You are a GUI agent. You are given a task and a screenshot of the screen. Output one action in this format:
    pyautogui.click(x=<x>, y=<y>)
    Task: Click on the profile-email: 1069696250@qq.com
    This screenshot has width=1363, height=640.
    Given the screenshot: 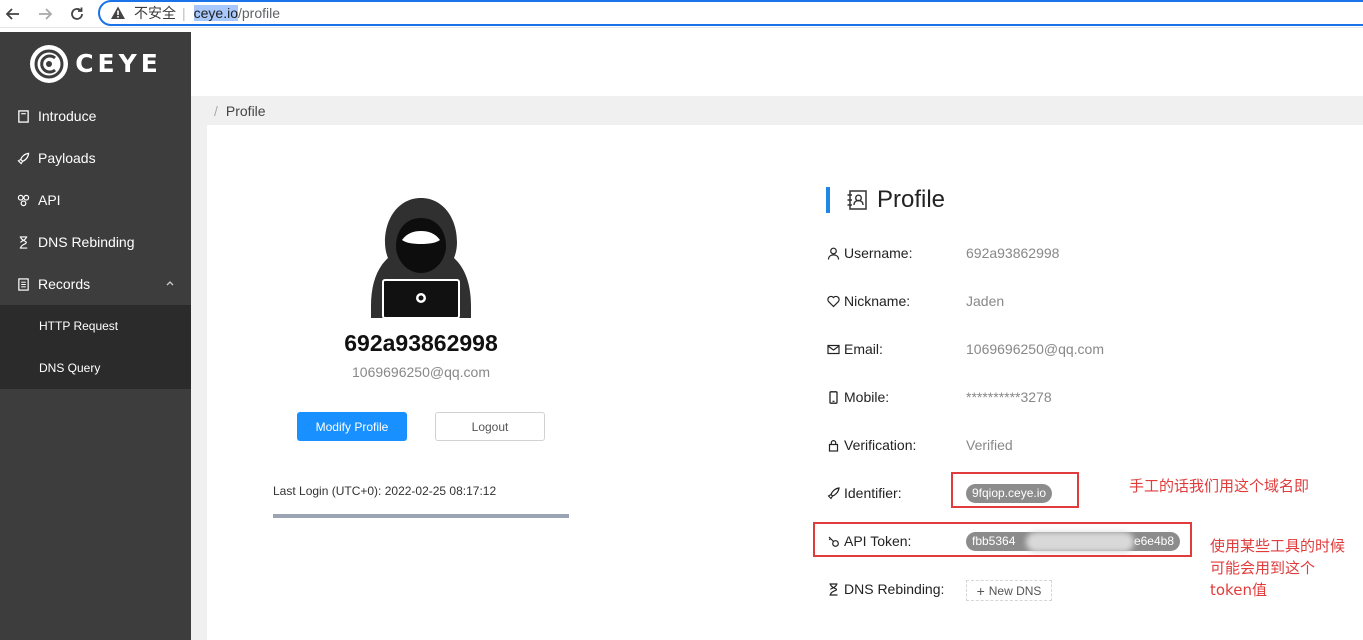 What is the action you would take?
    pyautogui.click(x=421, y=372)
    